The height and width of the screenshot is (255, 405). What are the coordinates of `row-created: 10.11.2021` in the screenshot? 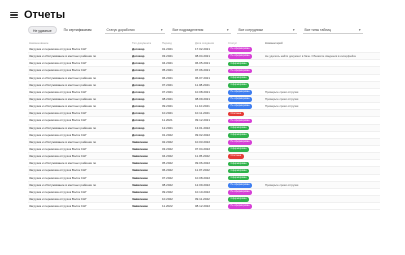 It's located at (202, 113).